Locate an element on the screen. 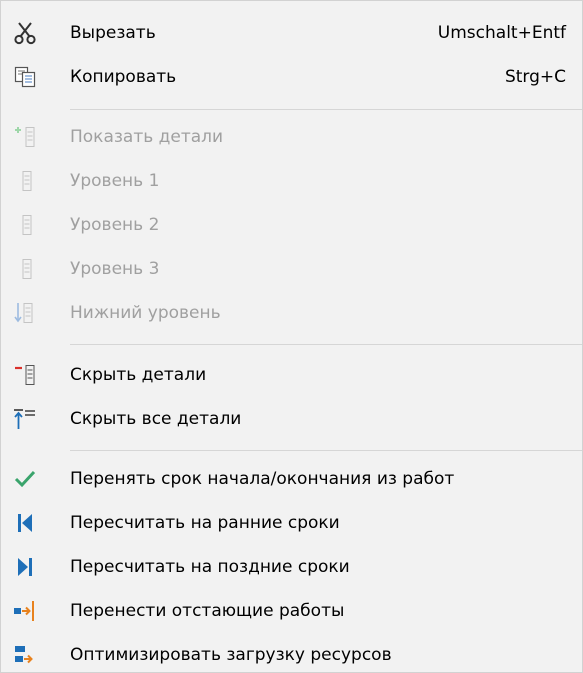 The image size is (583, 673). menu-item-show-details: Показать детали is located at coordinates (291, 137).